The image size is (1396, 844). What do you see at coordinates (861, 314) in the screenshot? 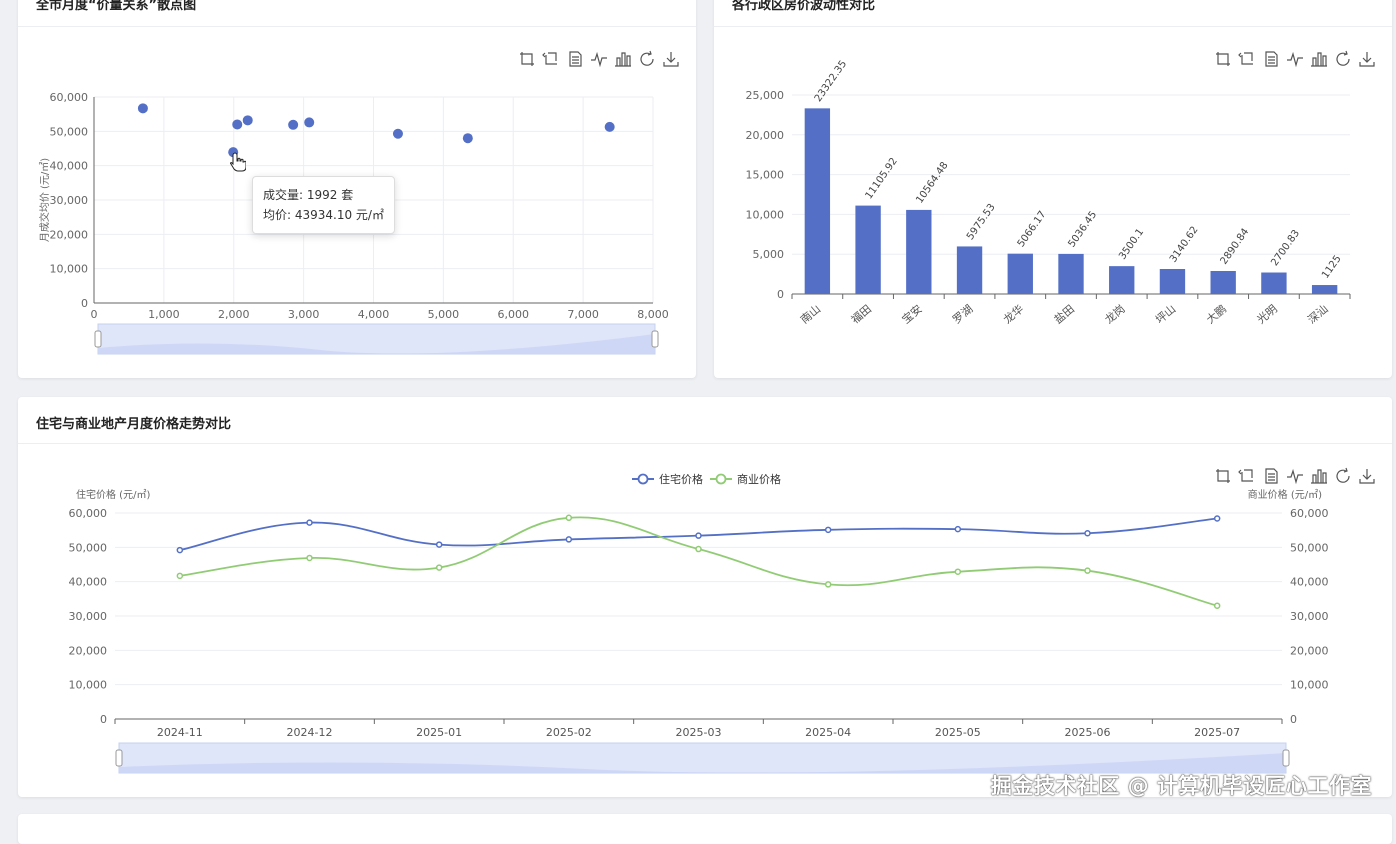
I see `x-tick-label: 福田` at bounding box center [861, 314].